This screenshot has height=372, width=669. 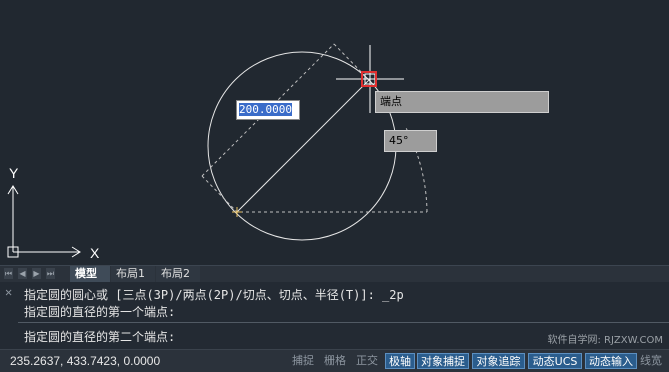 I want to click on close-icon: ✕, so click(x=8, y=292).